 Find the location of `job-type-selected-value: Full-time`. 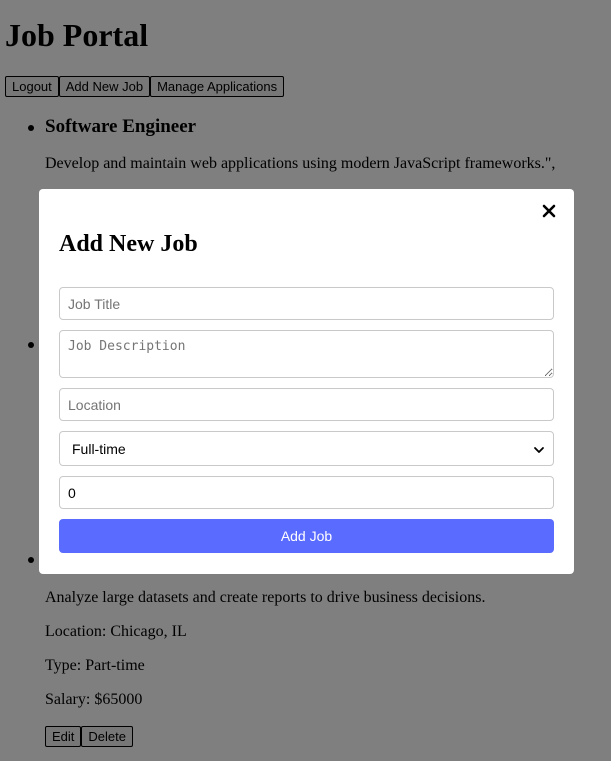

job-type-selected-value: Full-time is located at coordinates (99, 448).